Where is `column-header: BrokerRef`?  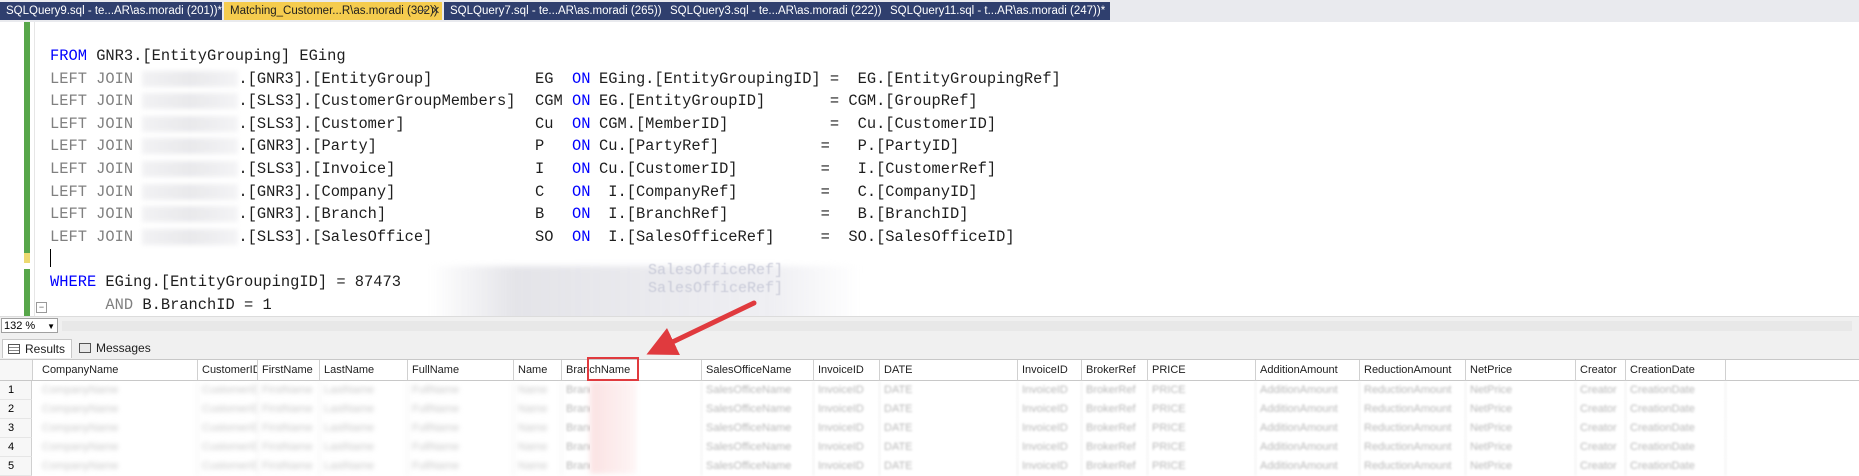
column-header: BrokerRef is located at coordinates (1115, 370).